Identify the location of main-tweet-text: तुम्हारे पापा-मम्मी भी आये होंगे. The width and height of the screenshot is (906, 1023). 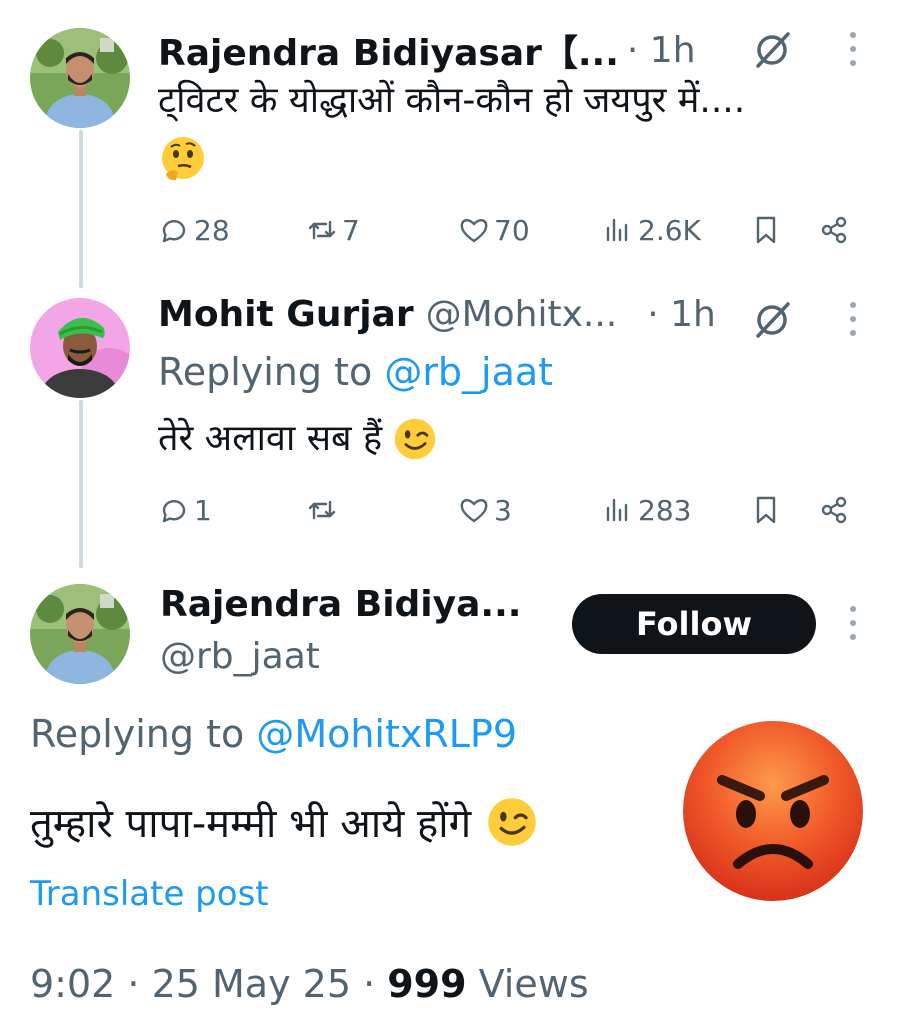
(284, 821).